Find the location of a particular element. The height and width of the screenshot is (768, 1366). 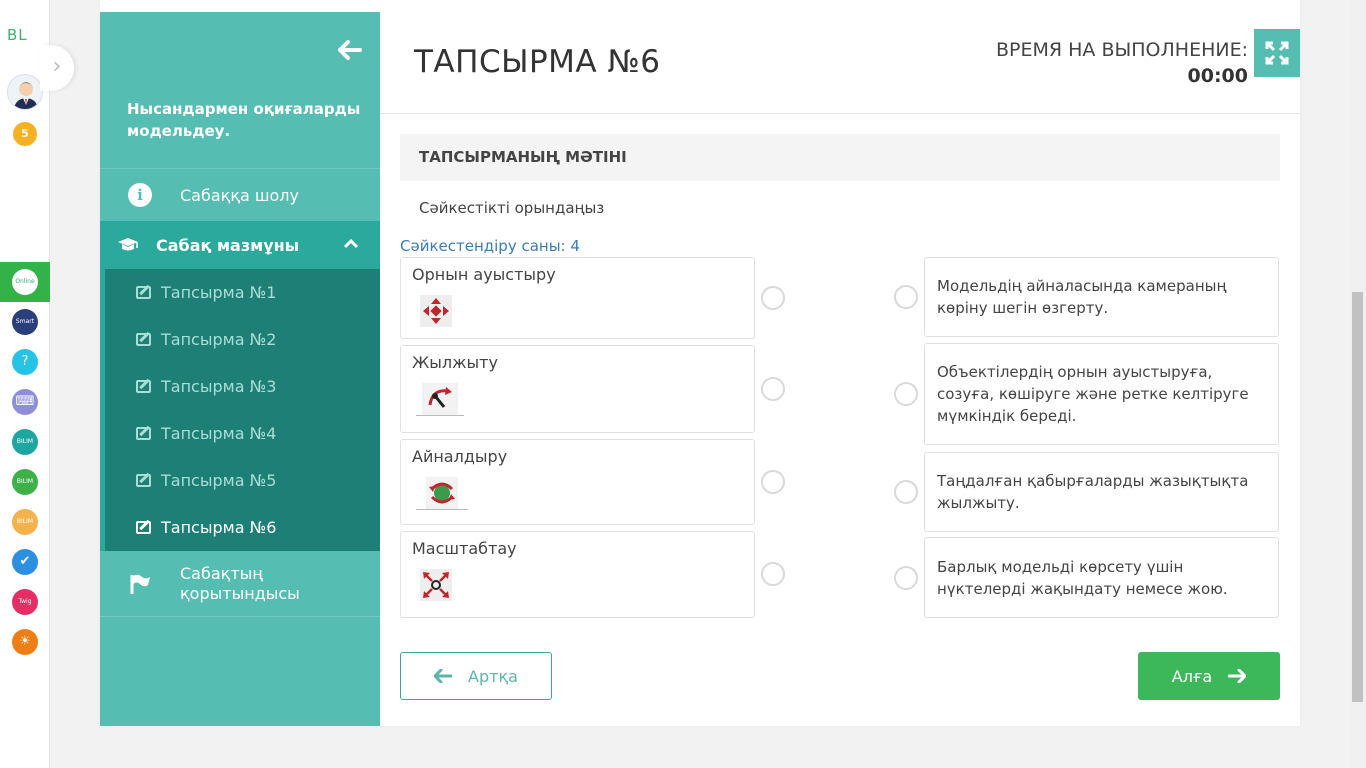

next-button-label: Алға is located at coordinates (1192, 676).